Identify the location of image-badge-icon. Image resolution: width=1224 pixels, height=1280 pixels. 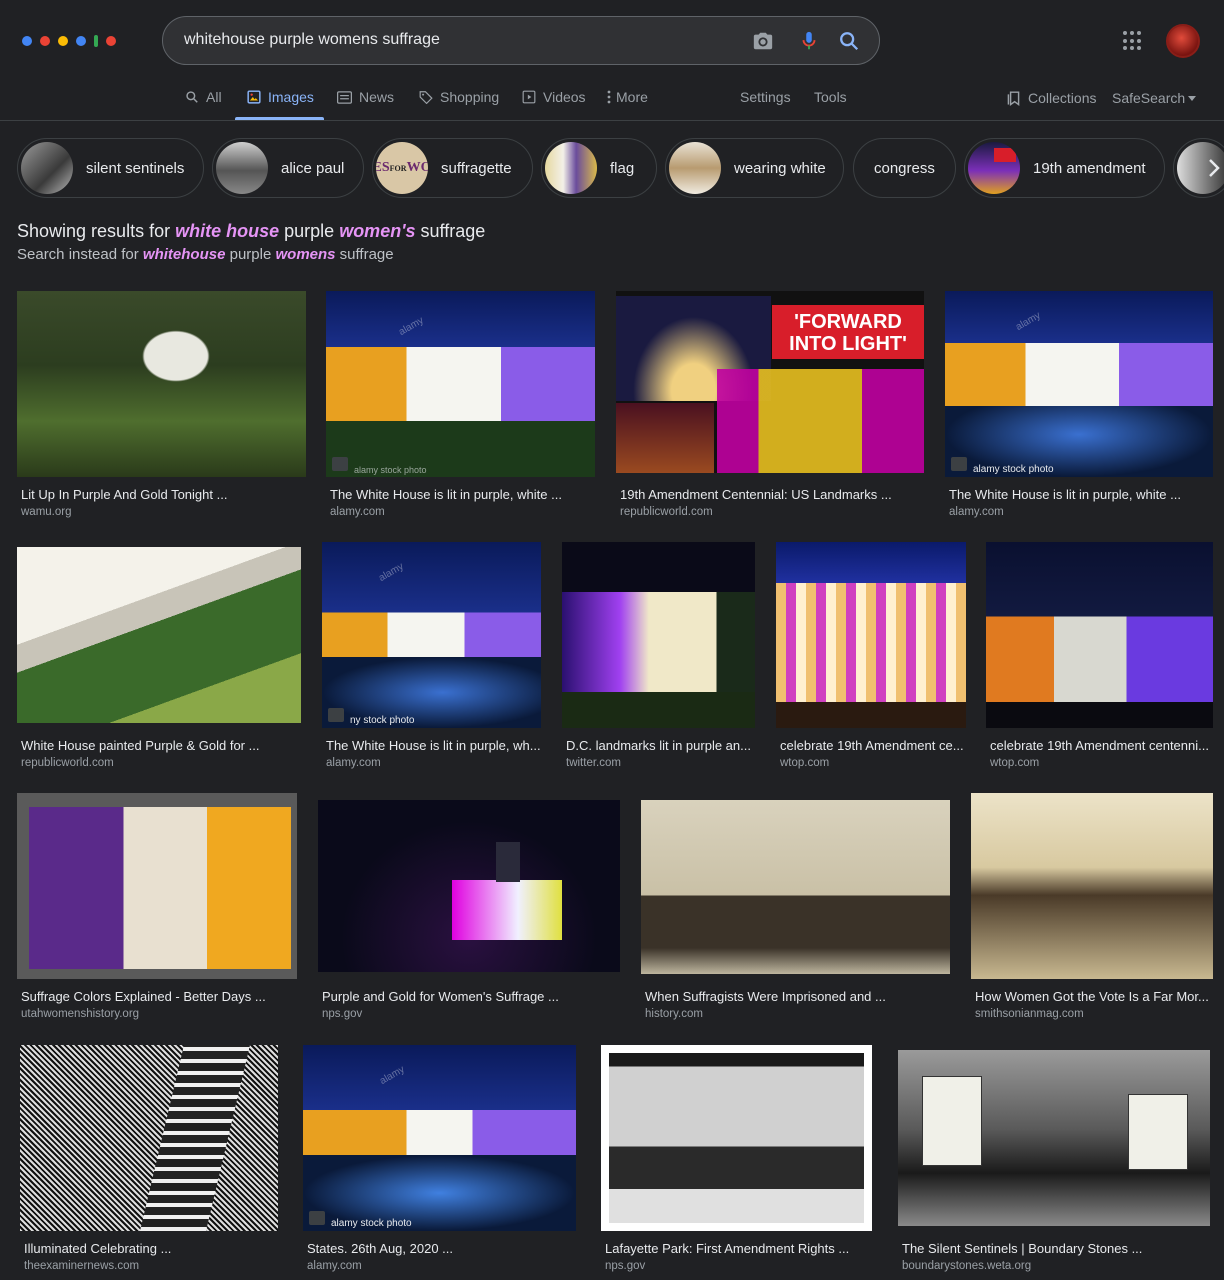
(959, 464).